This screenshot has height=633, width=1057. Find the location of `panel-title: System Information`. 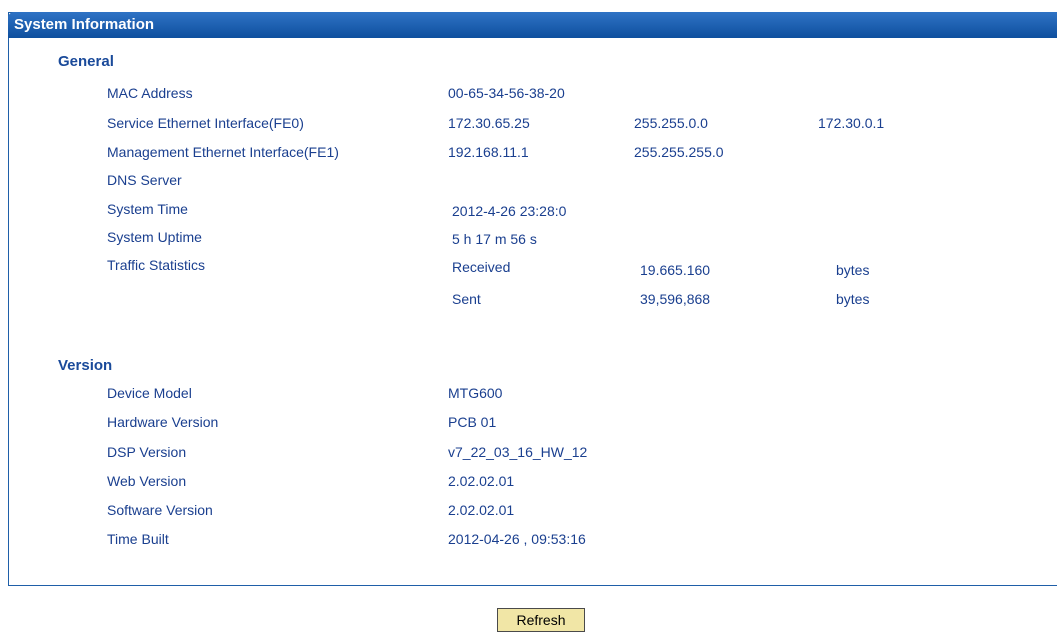

panel-title: System Information is located at coordinates (532, 25).